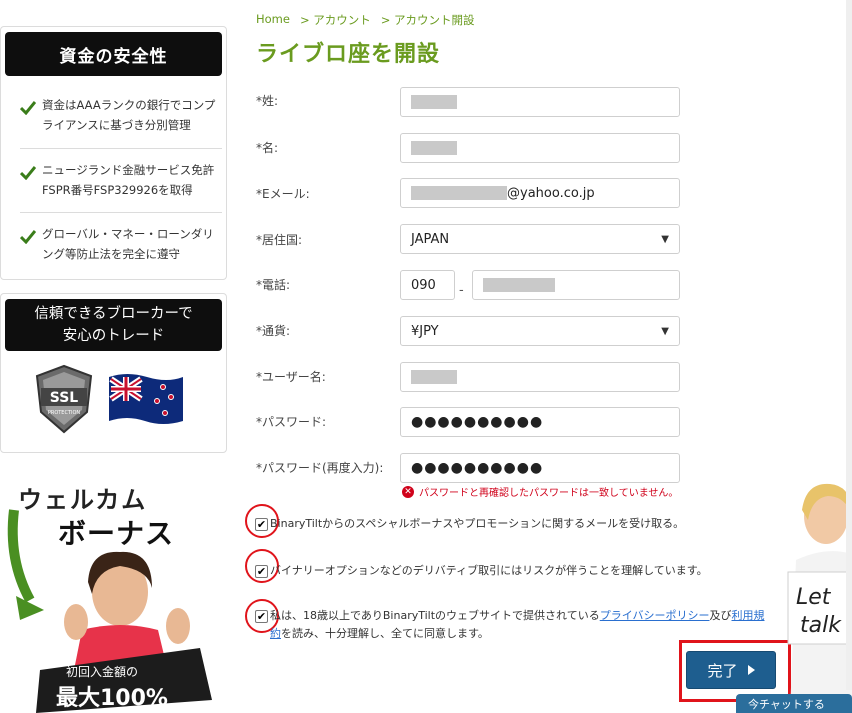  Describe the element at coordinates (849, 345) in the screenshot. I see `page-scrollbar` at that location.